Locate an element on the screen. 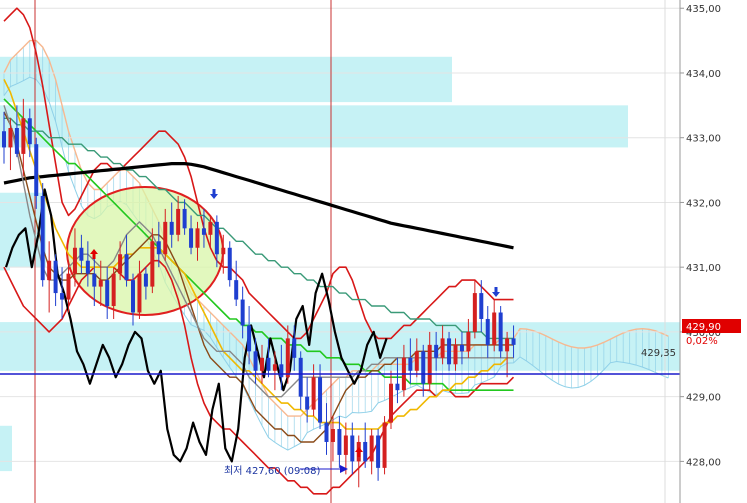 Image resolution: width=747 pixels, height=503 pixels. session-low-label: 최저 427,60 (09:08) is located at coordinates (272, 471).